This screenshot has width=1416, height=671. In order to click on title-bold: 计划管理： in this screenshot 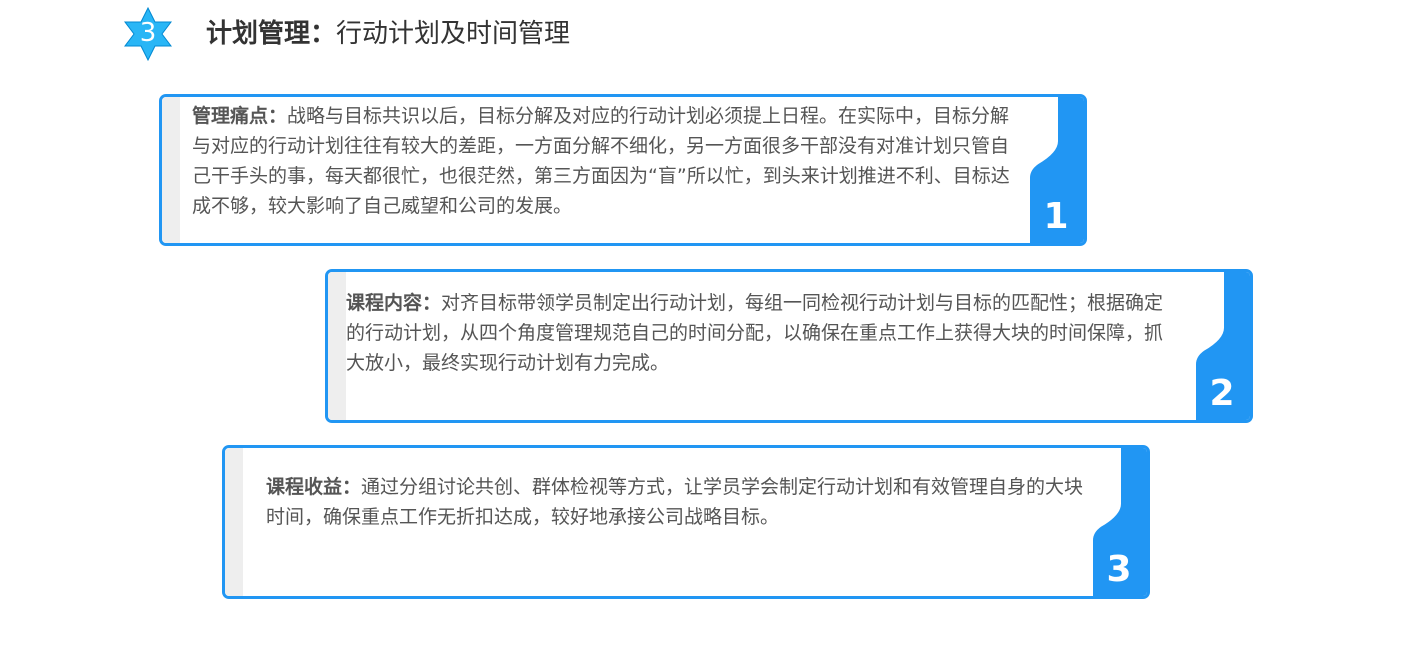, I will do `click(271, 34)`.